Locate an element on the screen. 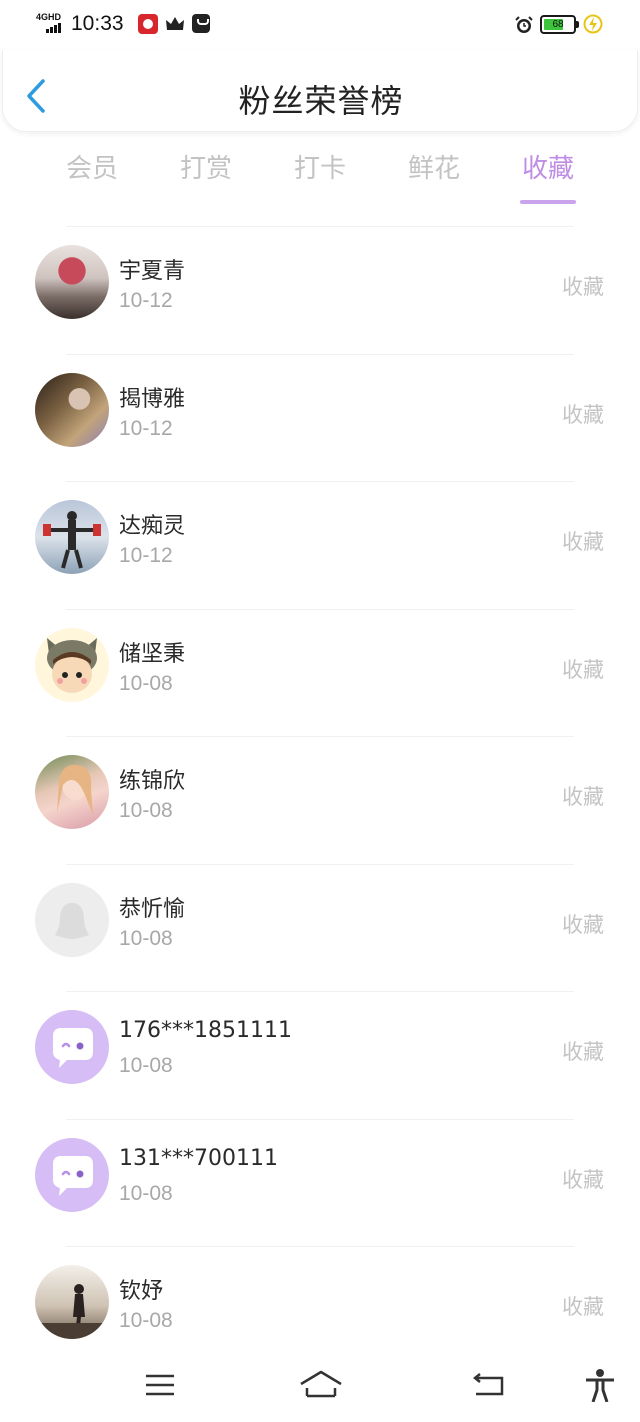  list-item: 储坚秉 10-08 收藏 is located at coordinates (320, 673).